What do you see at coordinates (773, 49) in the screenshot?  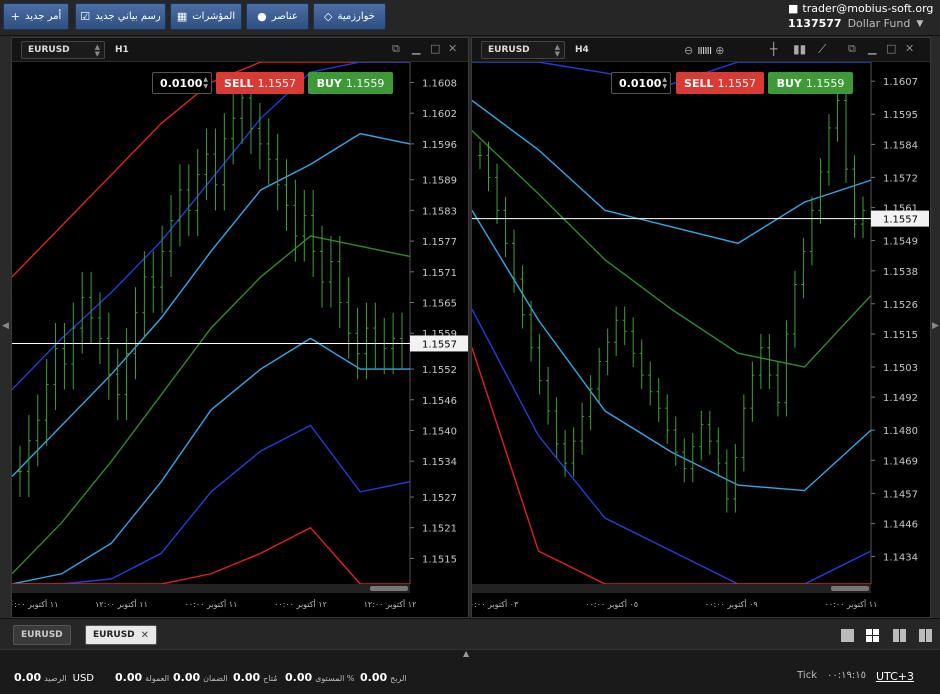 I see `bar-chart-icon: ┼` at bounding box center [773, 49].